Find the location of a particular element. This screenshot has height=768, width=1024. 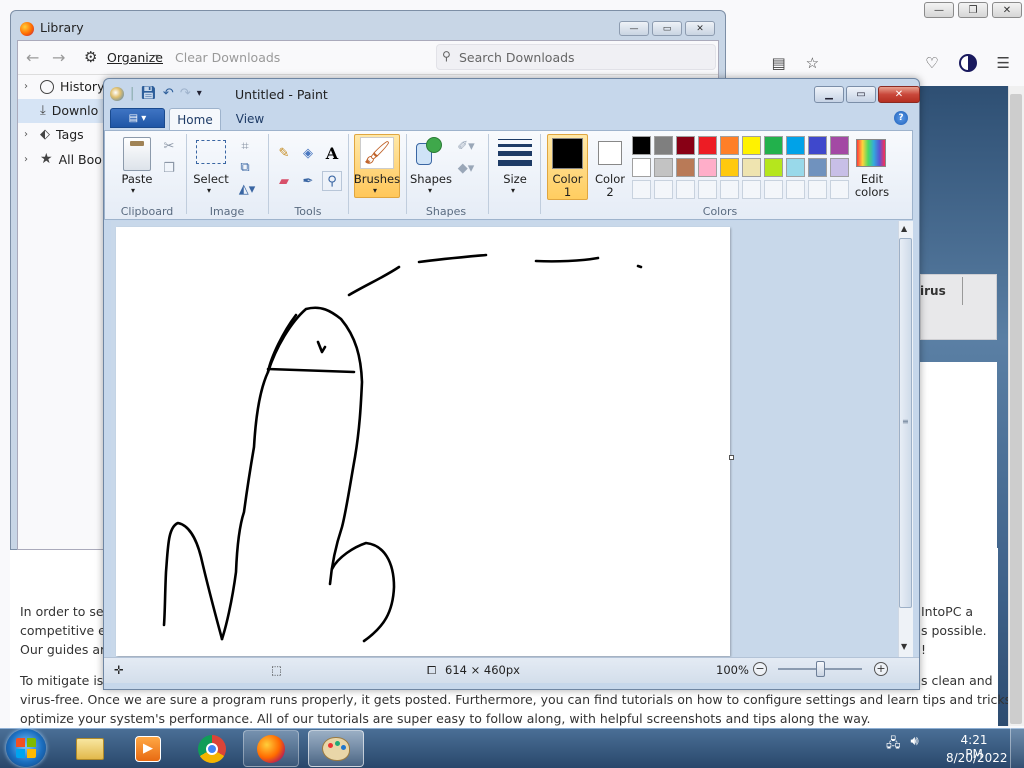

taskbar-explorer is located at coordinates (90, 748).